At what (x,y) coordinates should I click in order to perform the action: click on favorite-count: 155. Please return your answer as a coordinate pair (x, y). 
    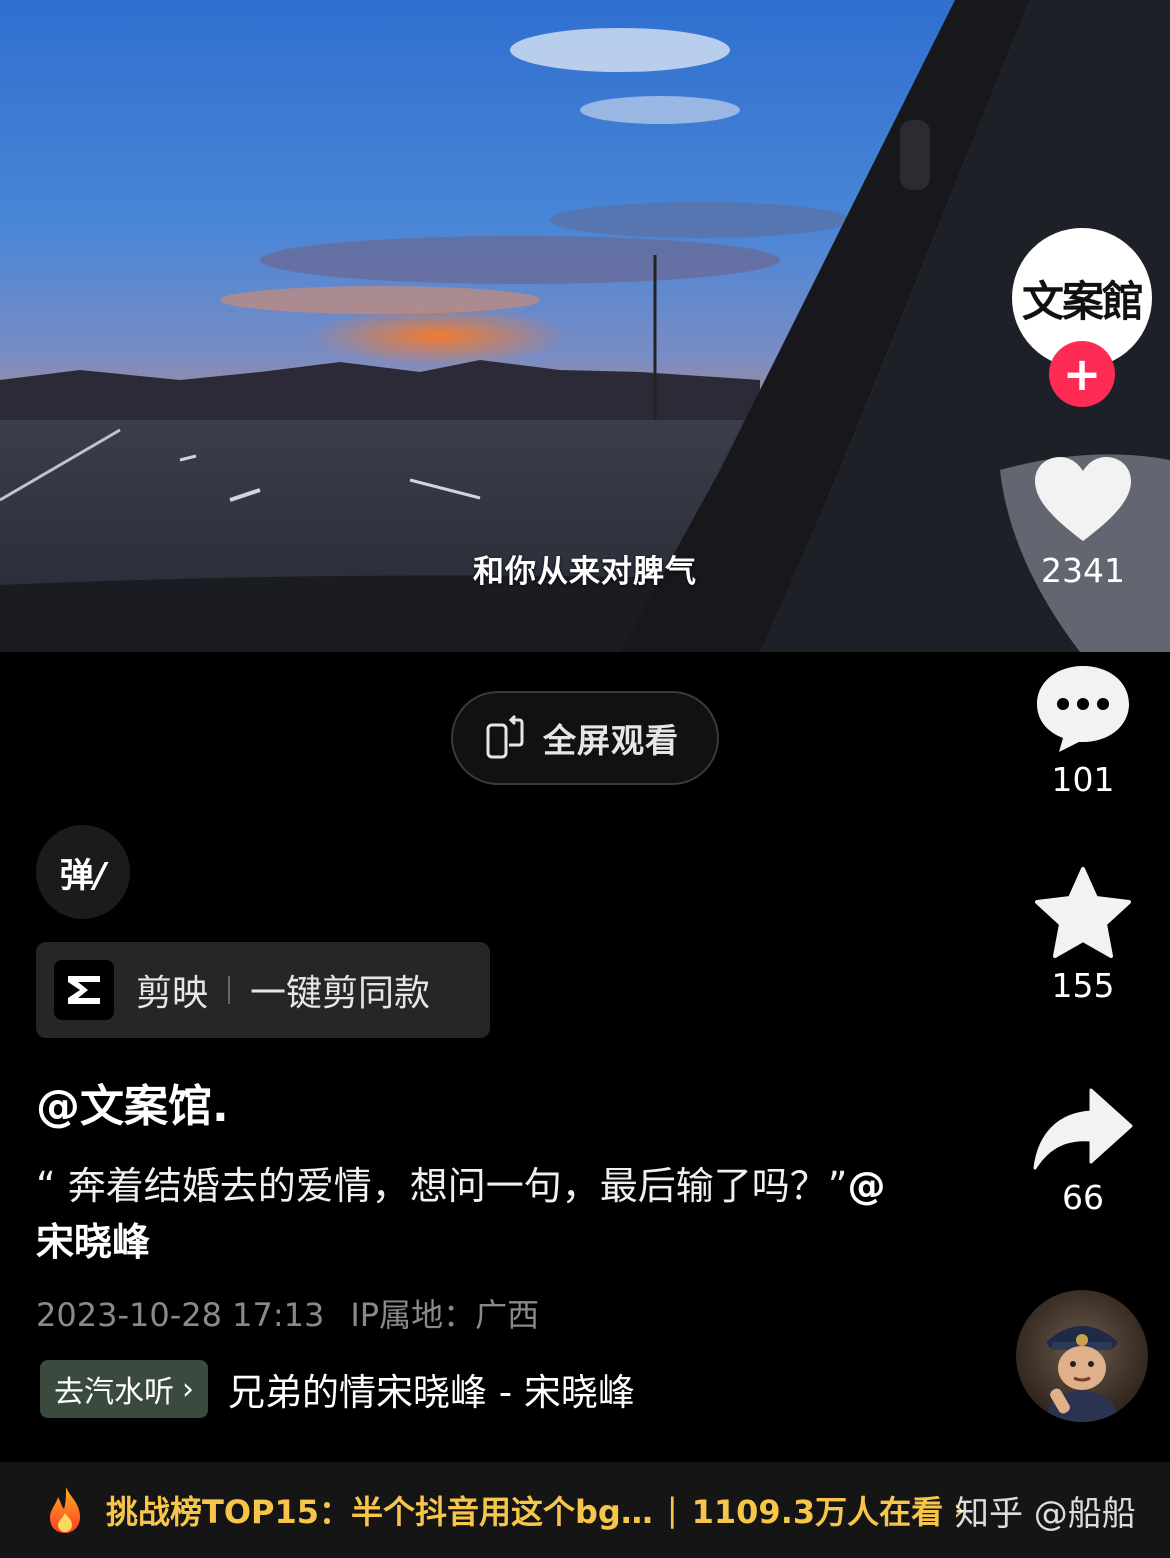
    Looking at the image, I should click on (1083, 985).